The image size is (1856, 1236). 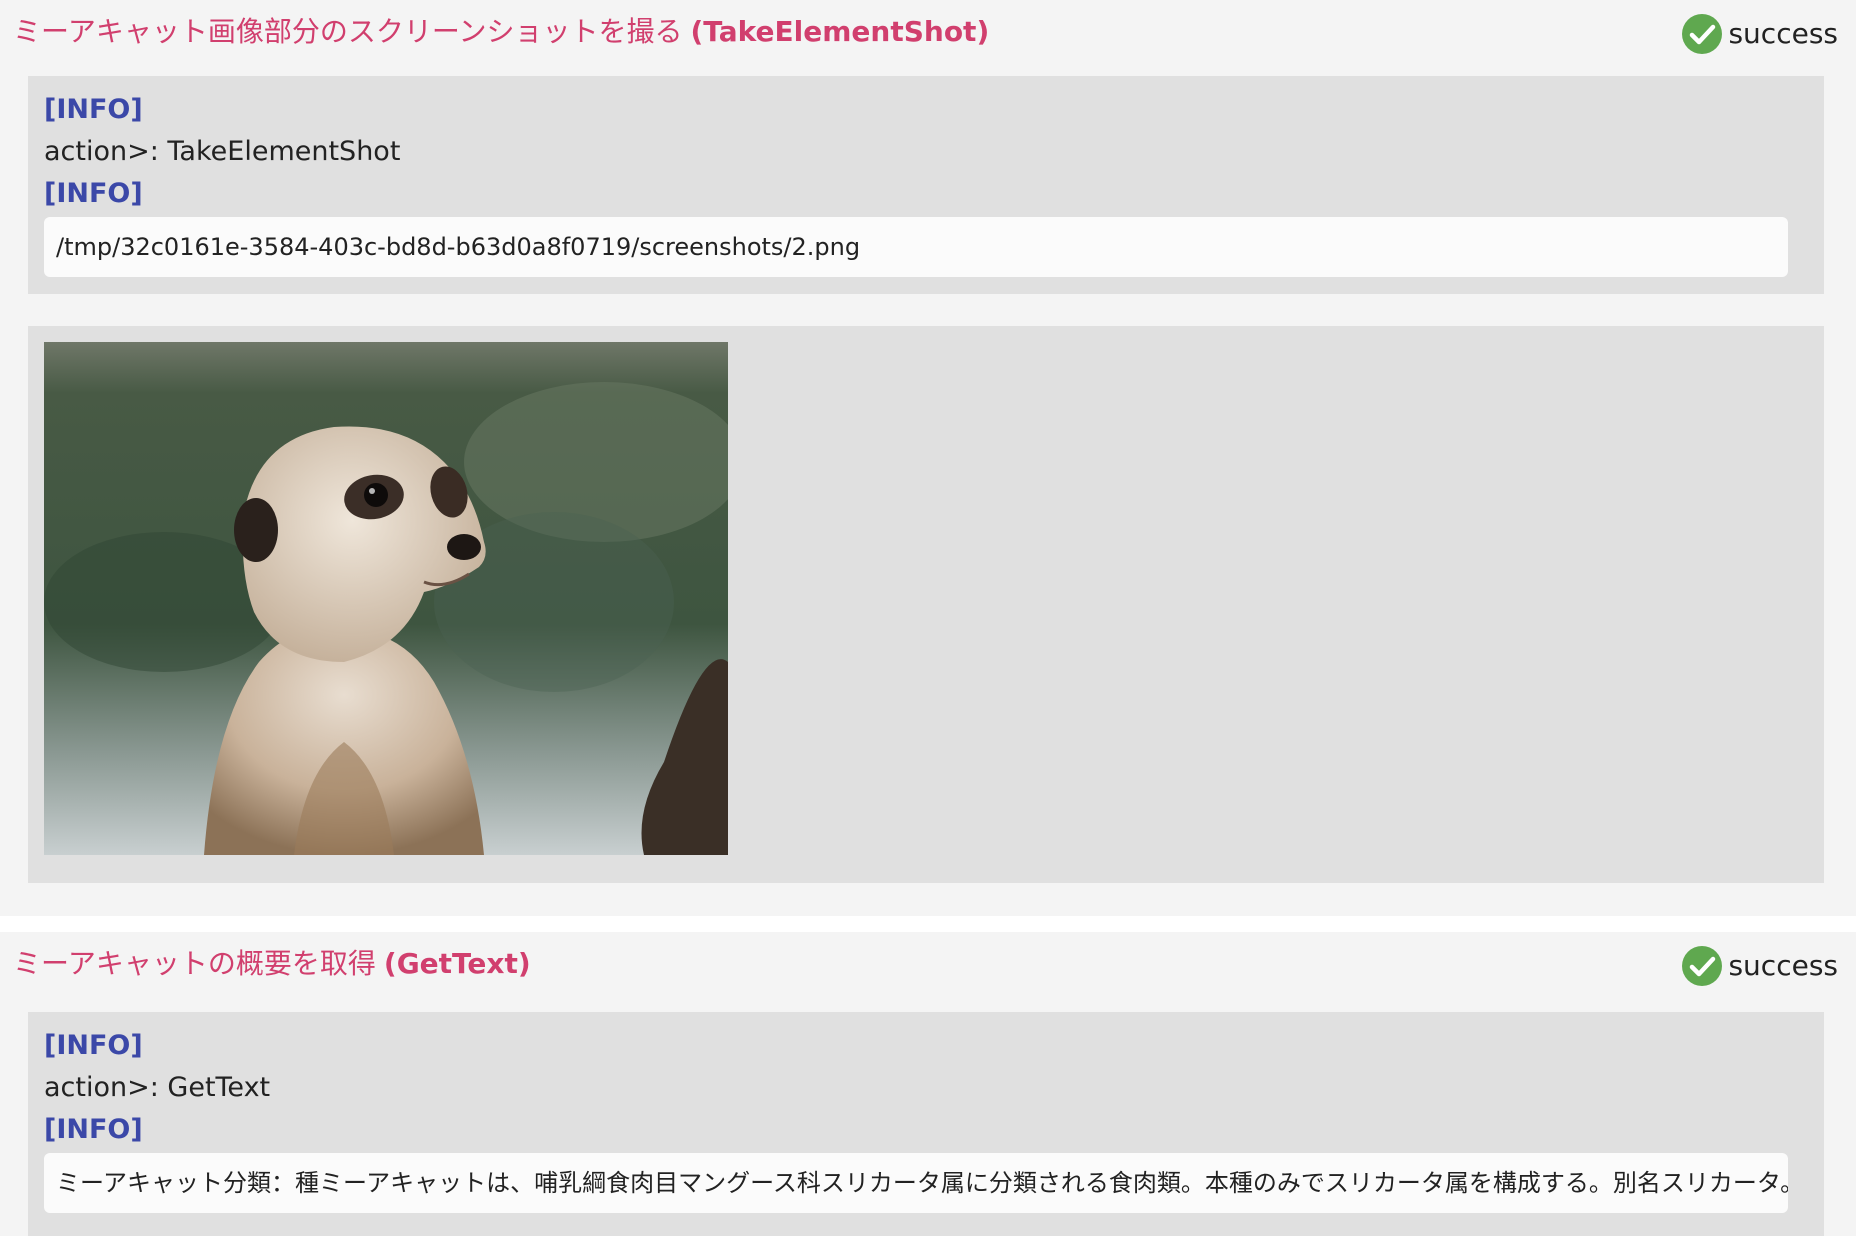 What do you see at coordinates (928, 924) in the screenshot?
I see `step-separator` at bounding box center [928, 924].